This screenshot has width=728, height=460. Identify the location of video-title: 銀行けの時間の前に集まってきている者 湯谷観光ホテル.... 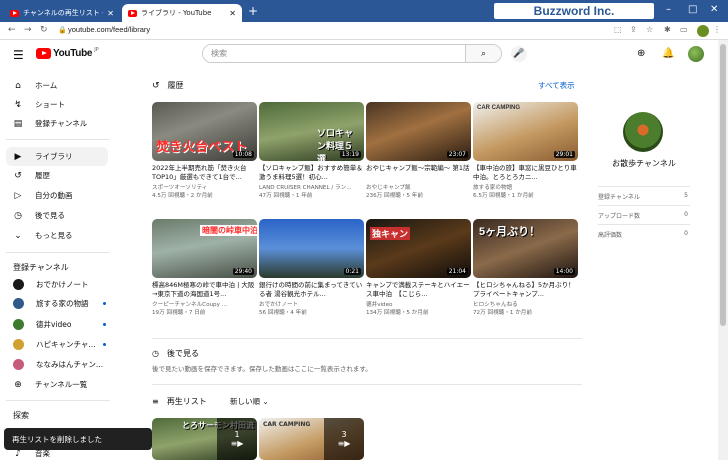
(311, 289).